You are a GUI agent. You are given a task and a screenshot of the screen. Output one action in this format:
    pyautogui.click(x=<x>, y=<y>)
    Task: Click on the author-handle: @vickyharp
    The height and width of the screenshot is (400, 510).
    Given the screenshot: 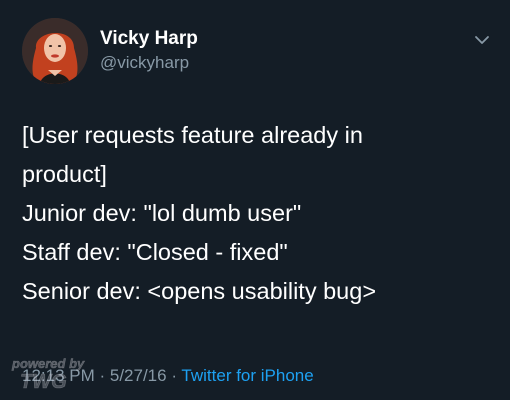 What is the action you would take?
    pyautogui.click(x=144, y=63)
    